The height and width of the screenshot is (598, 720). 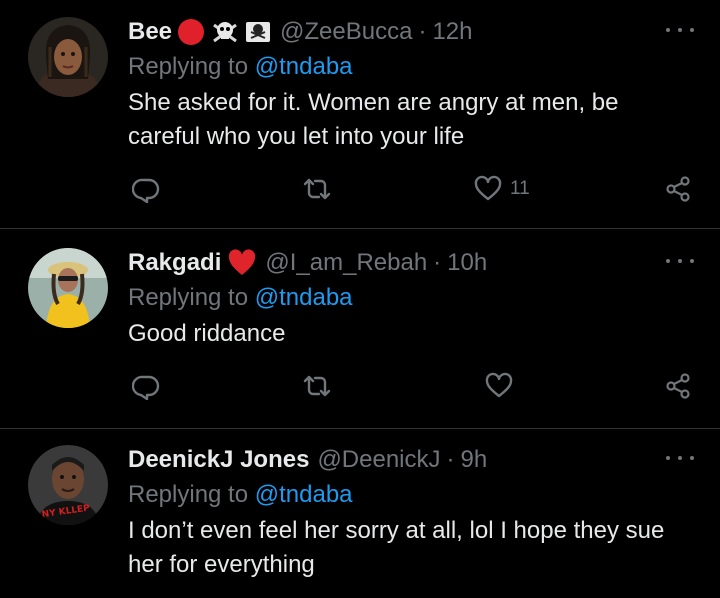 I want to click on user-handle: @ZeeBucca, so click(x=346, y=32).